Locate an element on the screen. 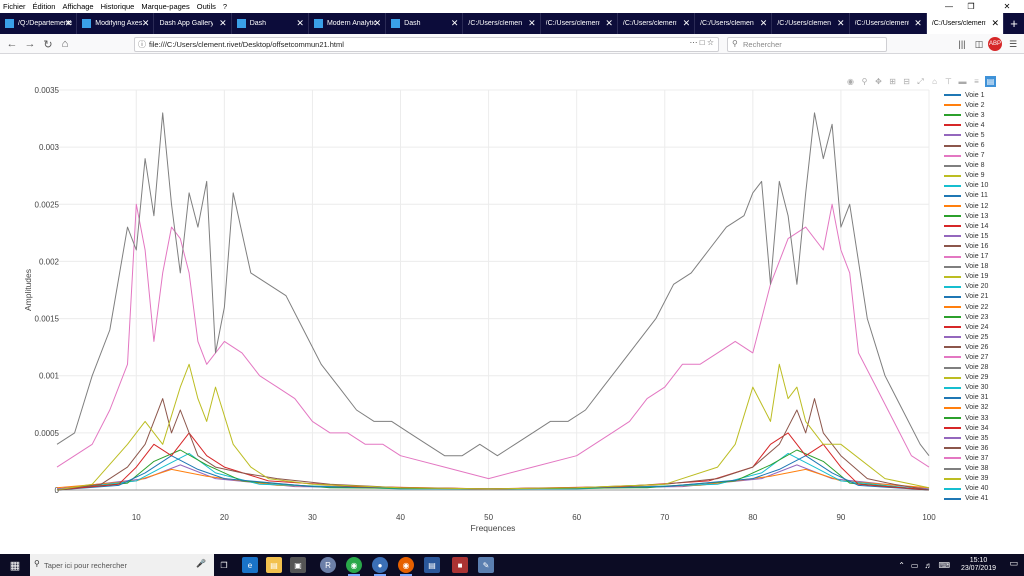 Image resolution: width=1024 pixels, height=576 pixels. search-input: ⚲ Rechercher is located at coordinates (807, 44).